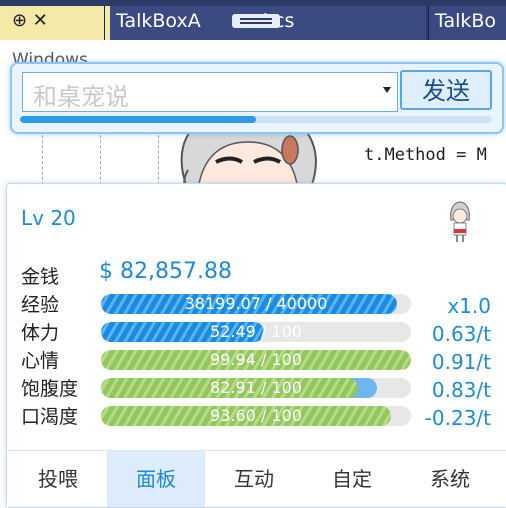  I want to click on stamina-bar-text: 52.49 / 100, so click(256, 331).